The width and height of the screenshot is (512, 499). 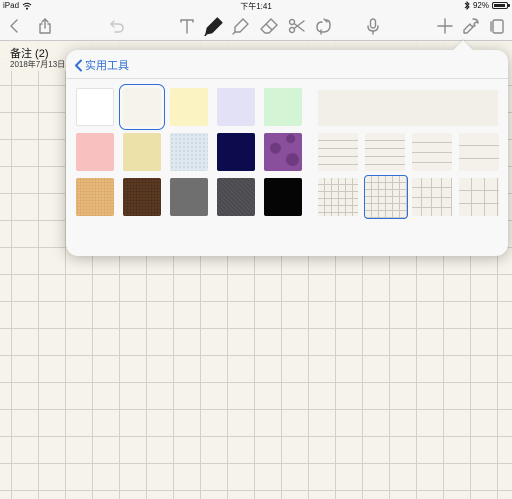 I want to click on color-swatch-pink, so click(x=95, y=152).